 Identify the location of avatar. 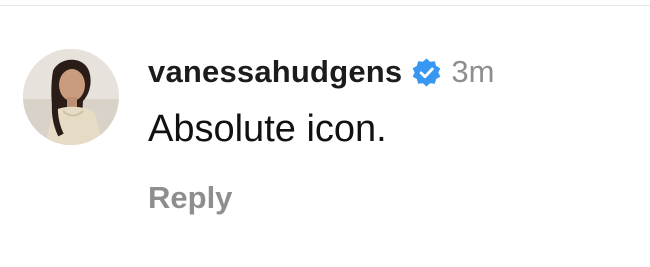
(71, 97).